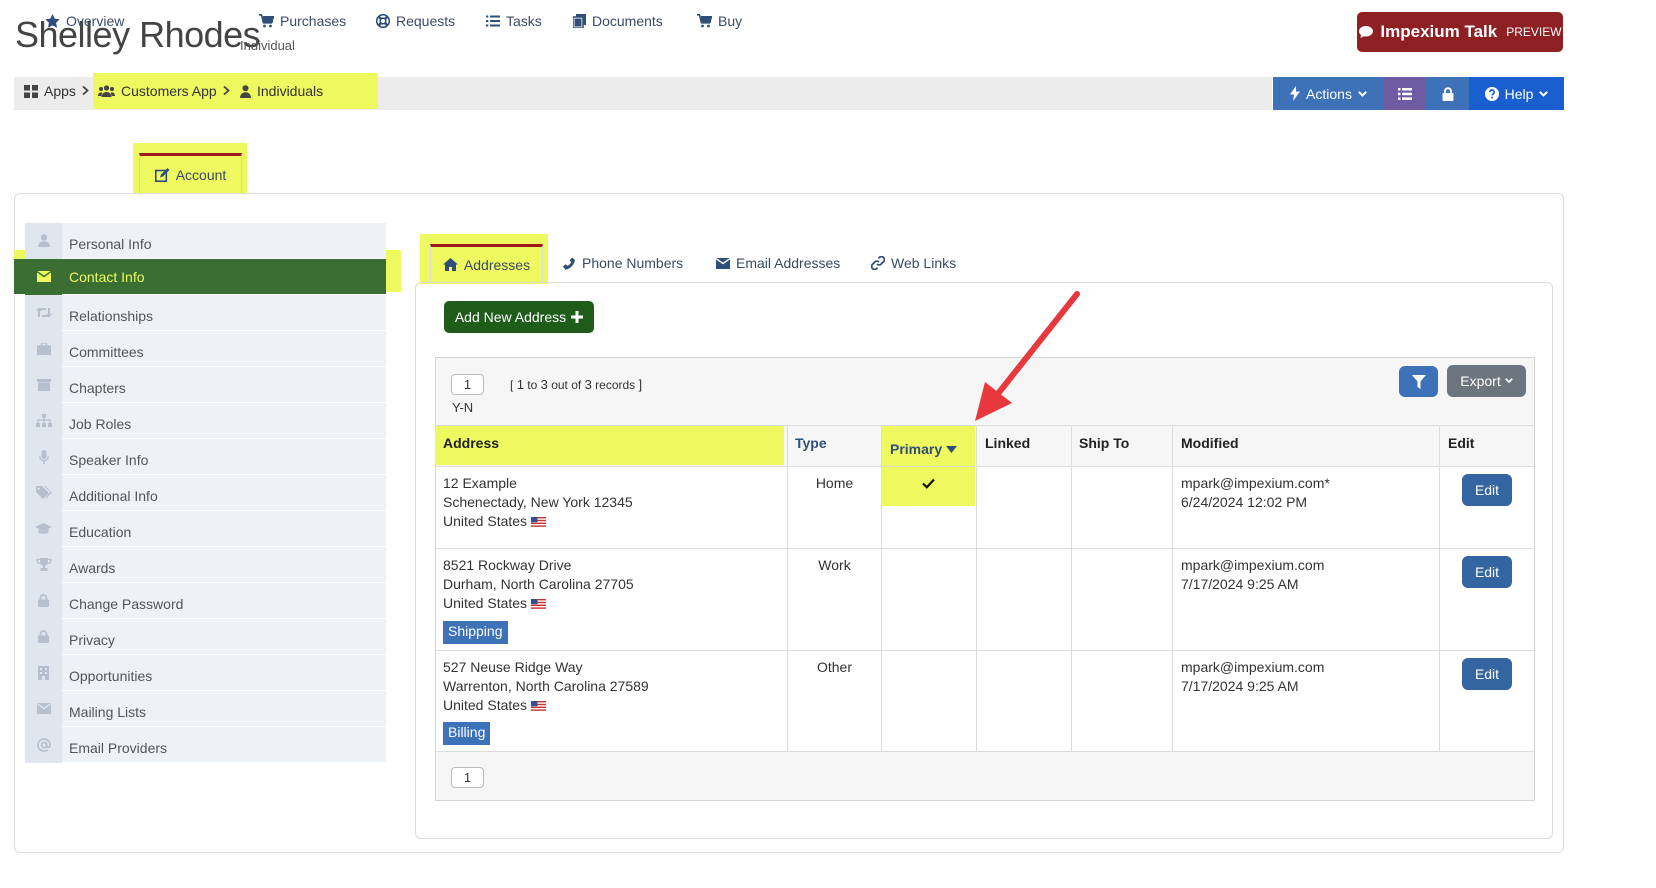  I want to click on tab-purchases: Purchases, so click(302, 21).